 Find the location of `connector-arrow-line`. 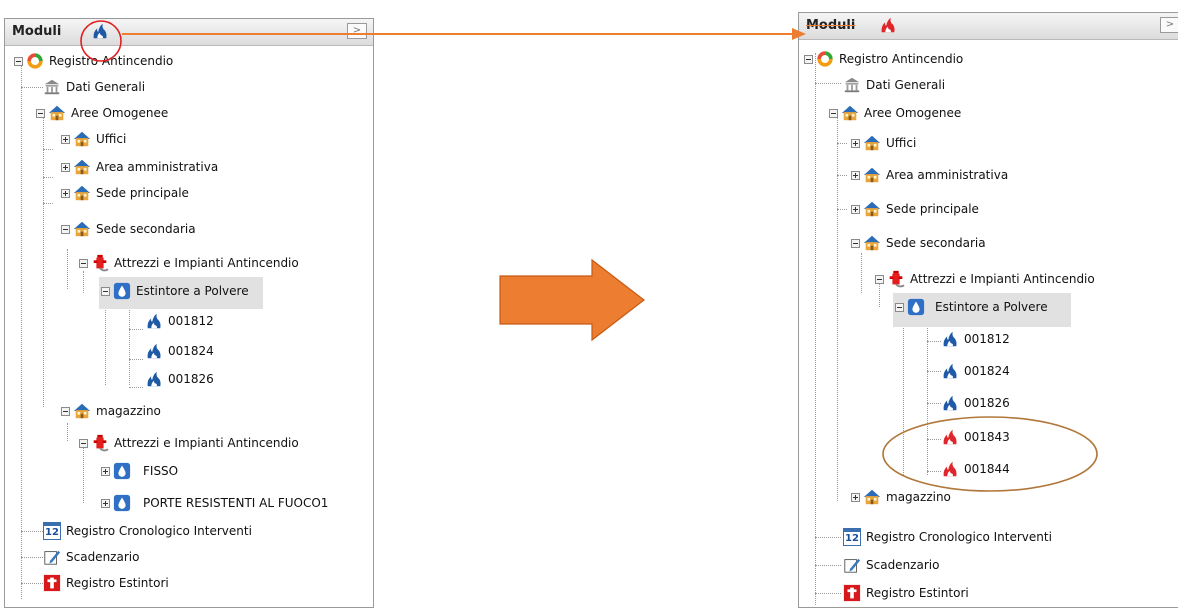

connector-arrow-line is located at coordinates (460, 34).